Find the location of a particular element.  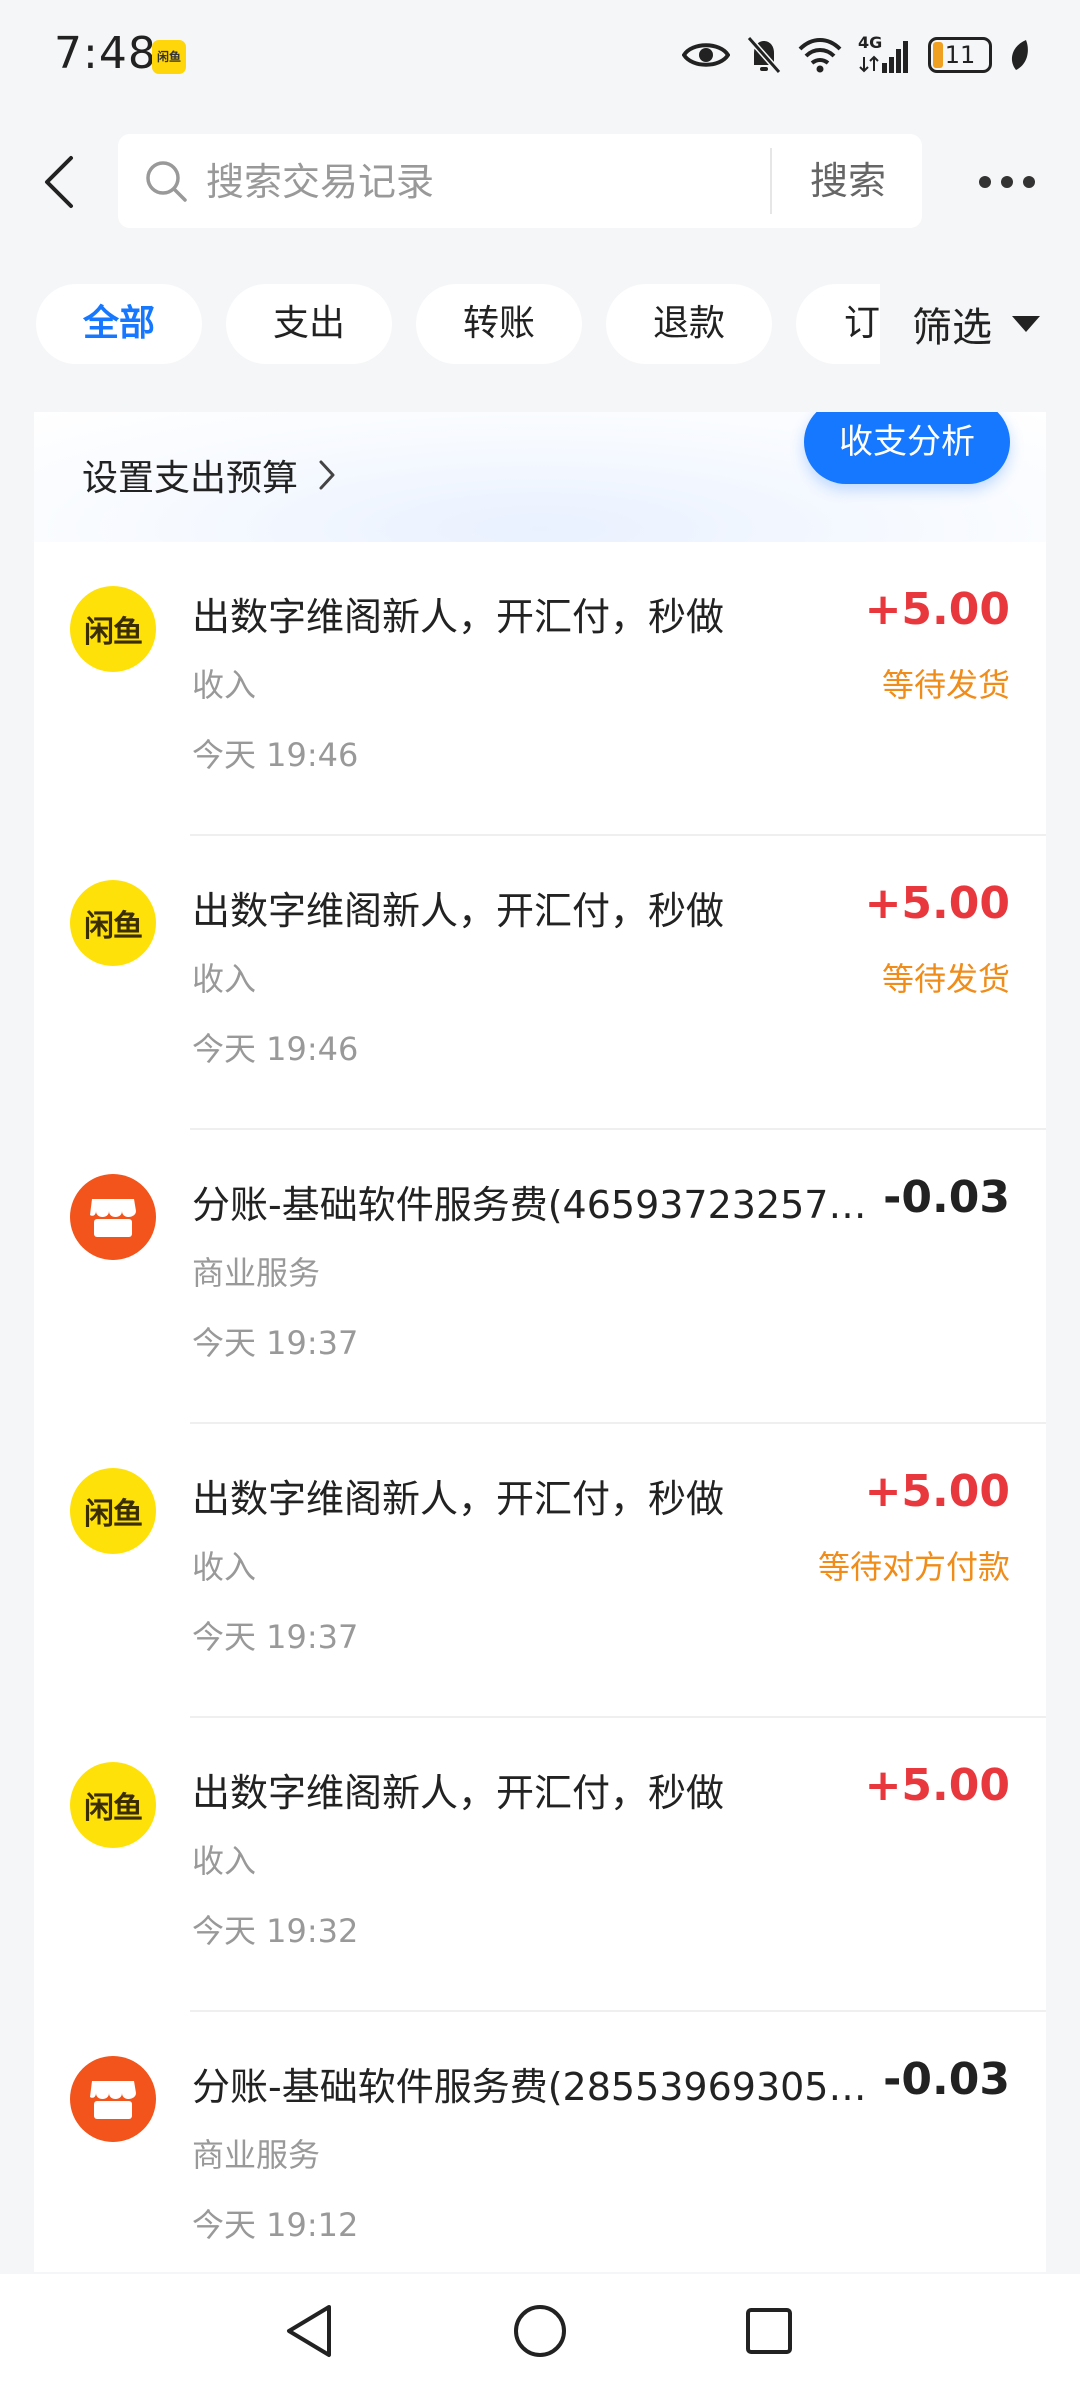

search-input is located at coordinates (486, 182).